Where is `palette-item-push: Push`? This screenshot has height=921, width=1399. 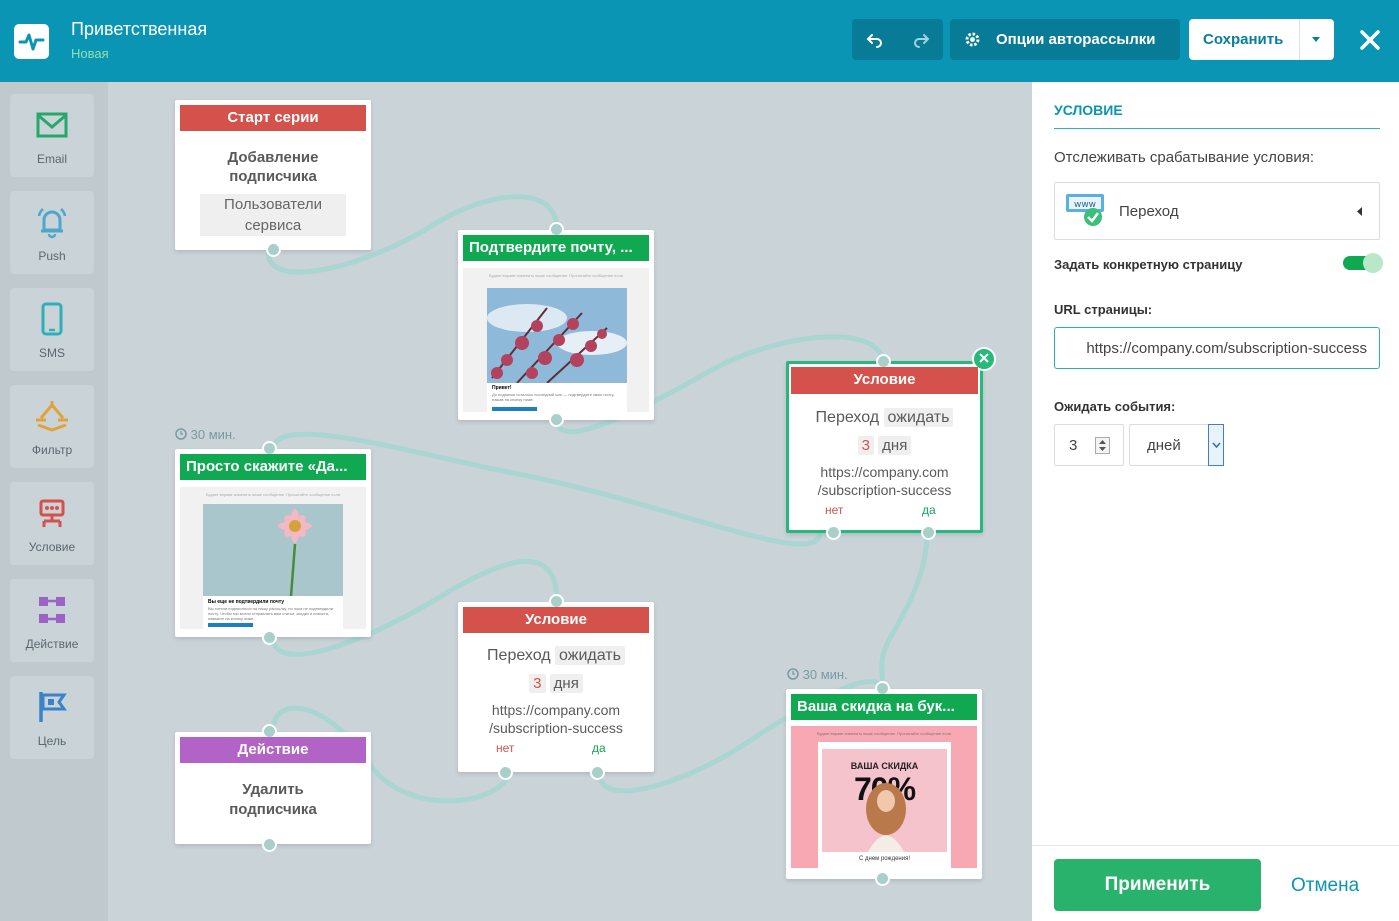 palette-item-push: Push is located at coordinates (52, 232).